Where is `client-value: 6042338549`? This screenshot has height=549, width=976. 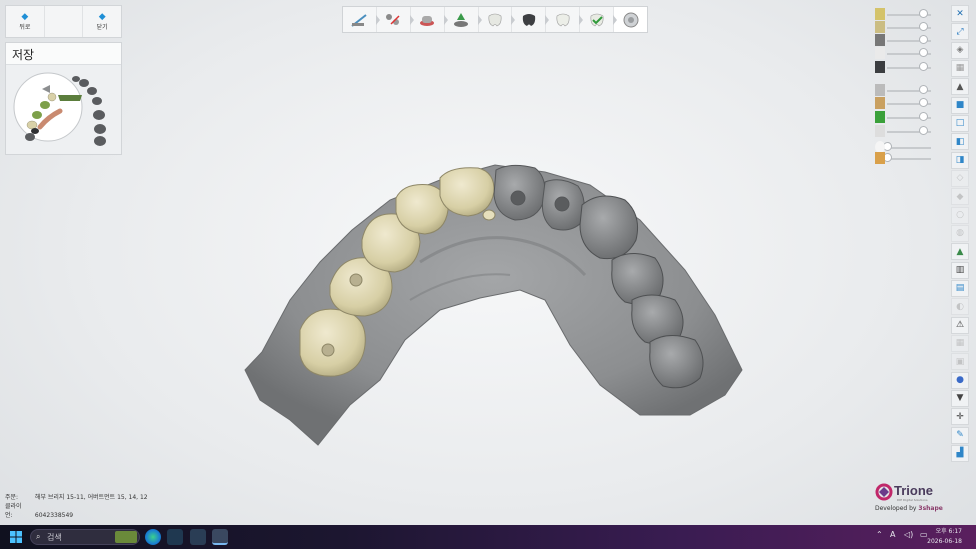
client-value: 6042338549 is located at coordinates (54, 515).